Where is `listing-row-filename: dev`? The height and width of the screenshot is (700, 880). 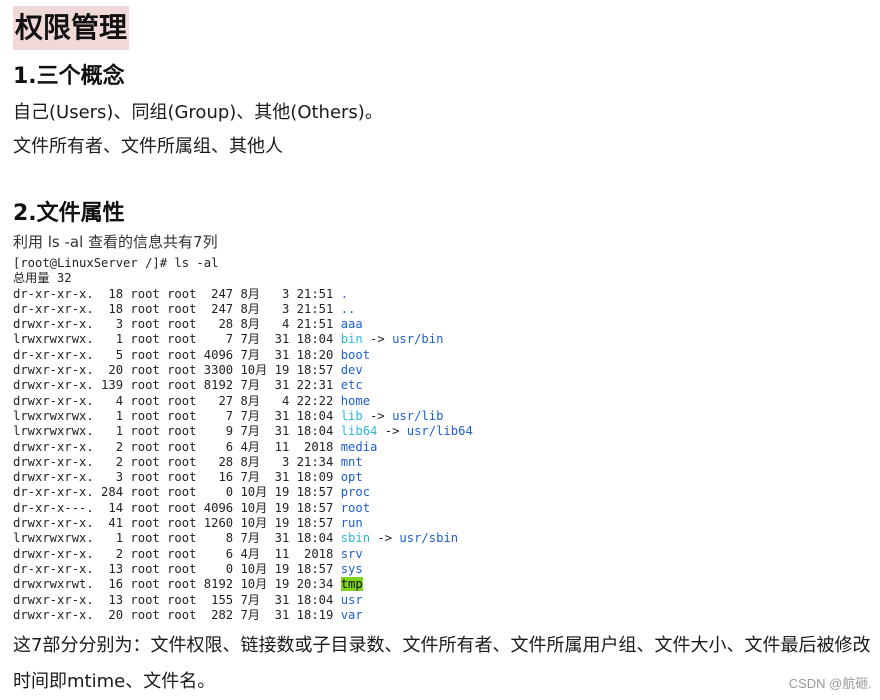
listing-row-filename: dev is located at coordinates (351, 370).